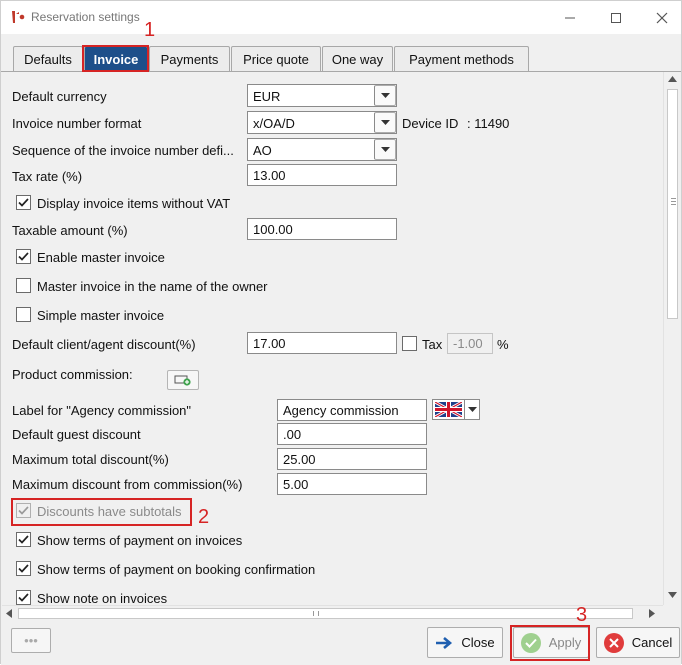 This screenshot has width=682, height=665. What do you see at coordinates (464, 409) in the screenshot?
I see `divider` at bounding box center [464, 409].